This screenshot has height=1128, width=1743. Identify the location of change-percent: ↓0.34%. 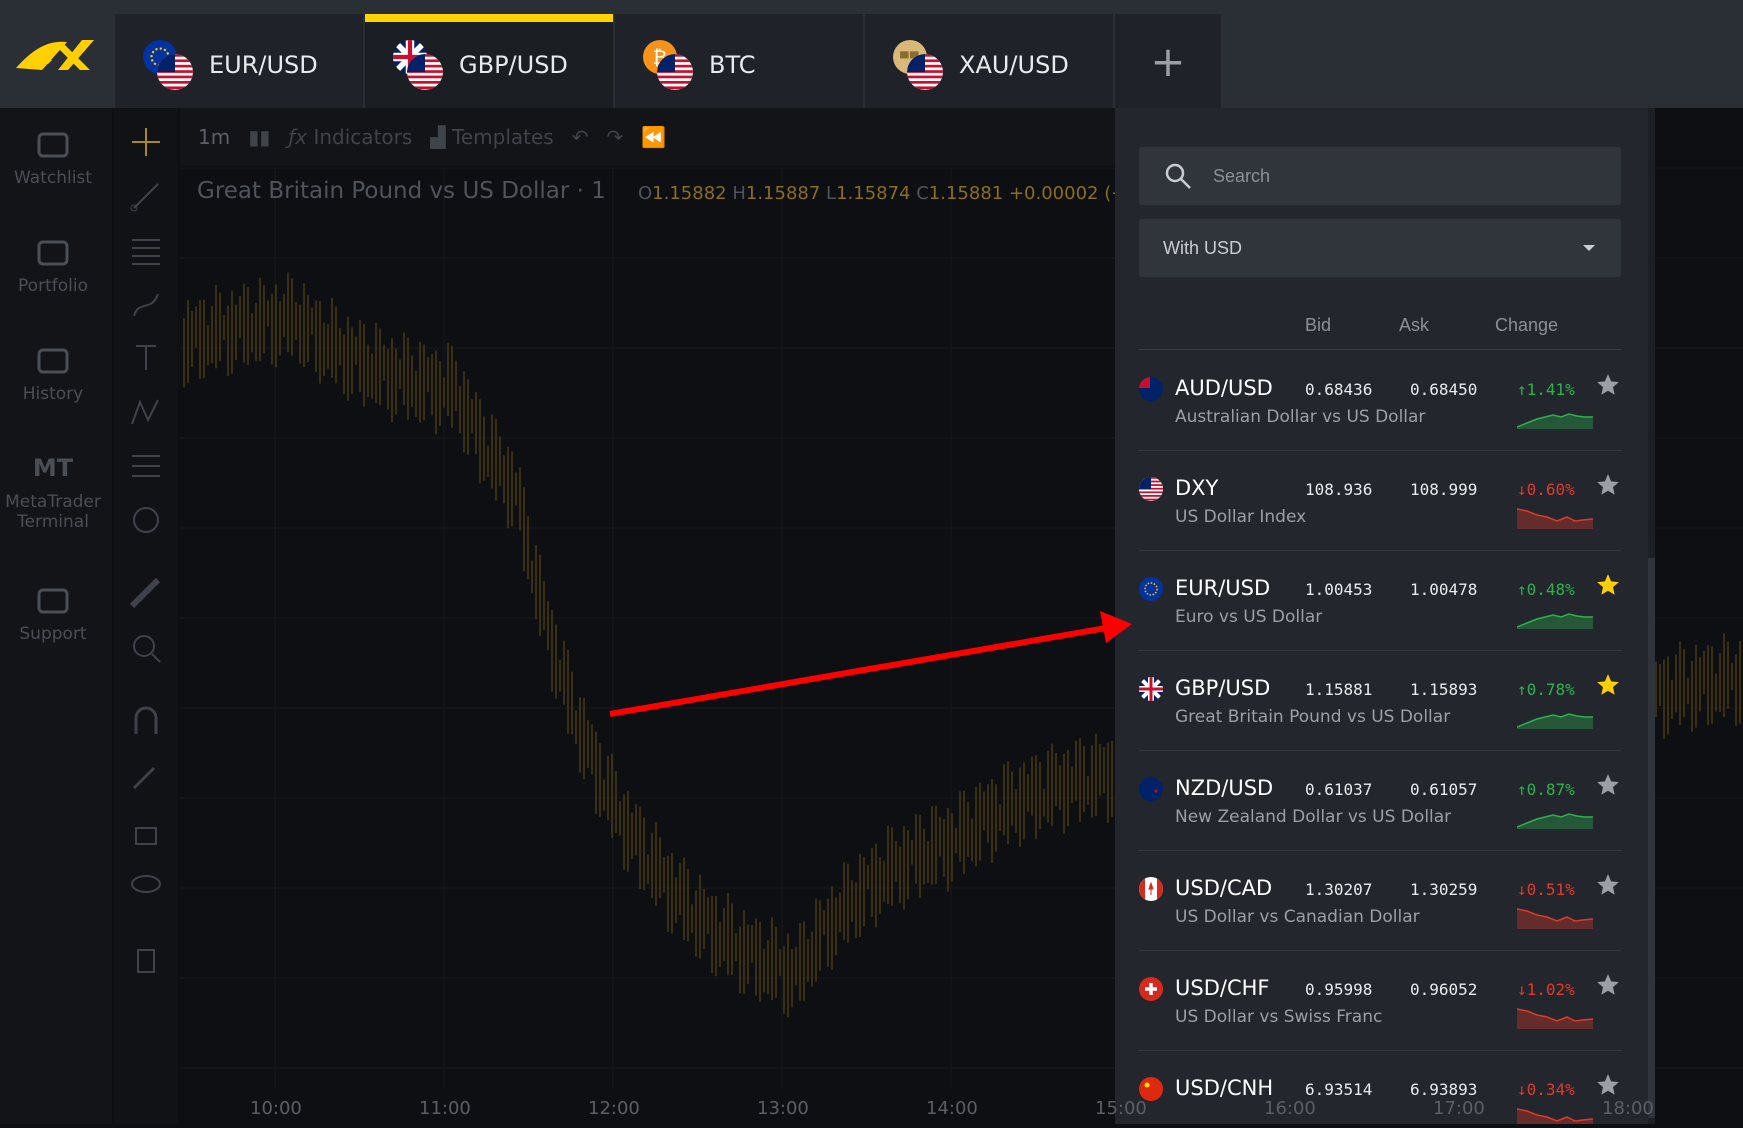
(1546, 1089).